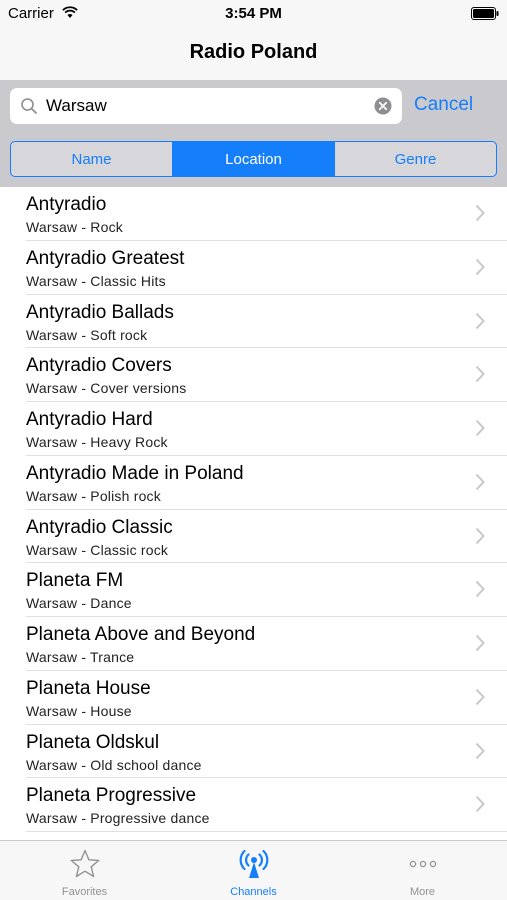  What do you see at coordinates (29, 106) in the screenshot?
I see `search-icon` at bounding box center [29, 106].